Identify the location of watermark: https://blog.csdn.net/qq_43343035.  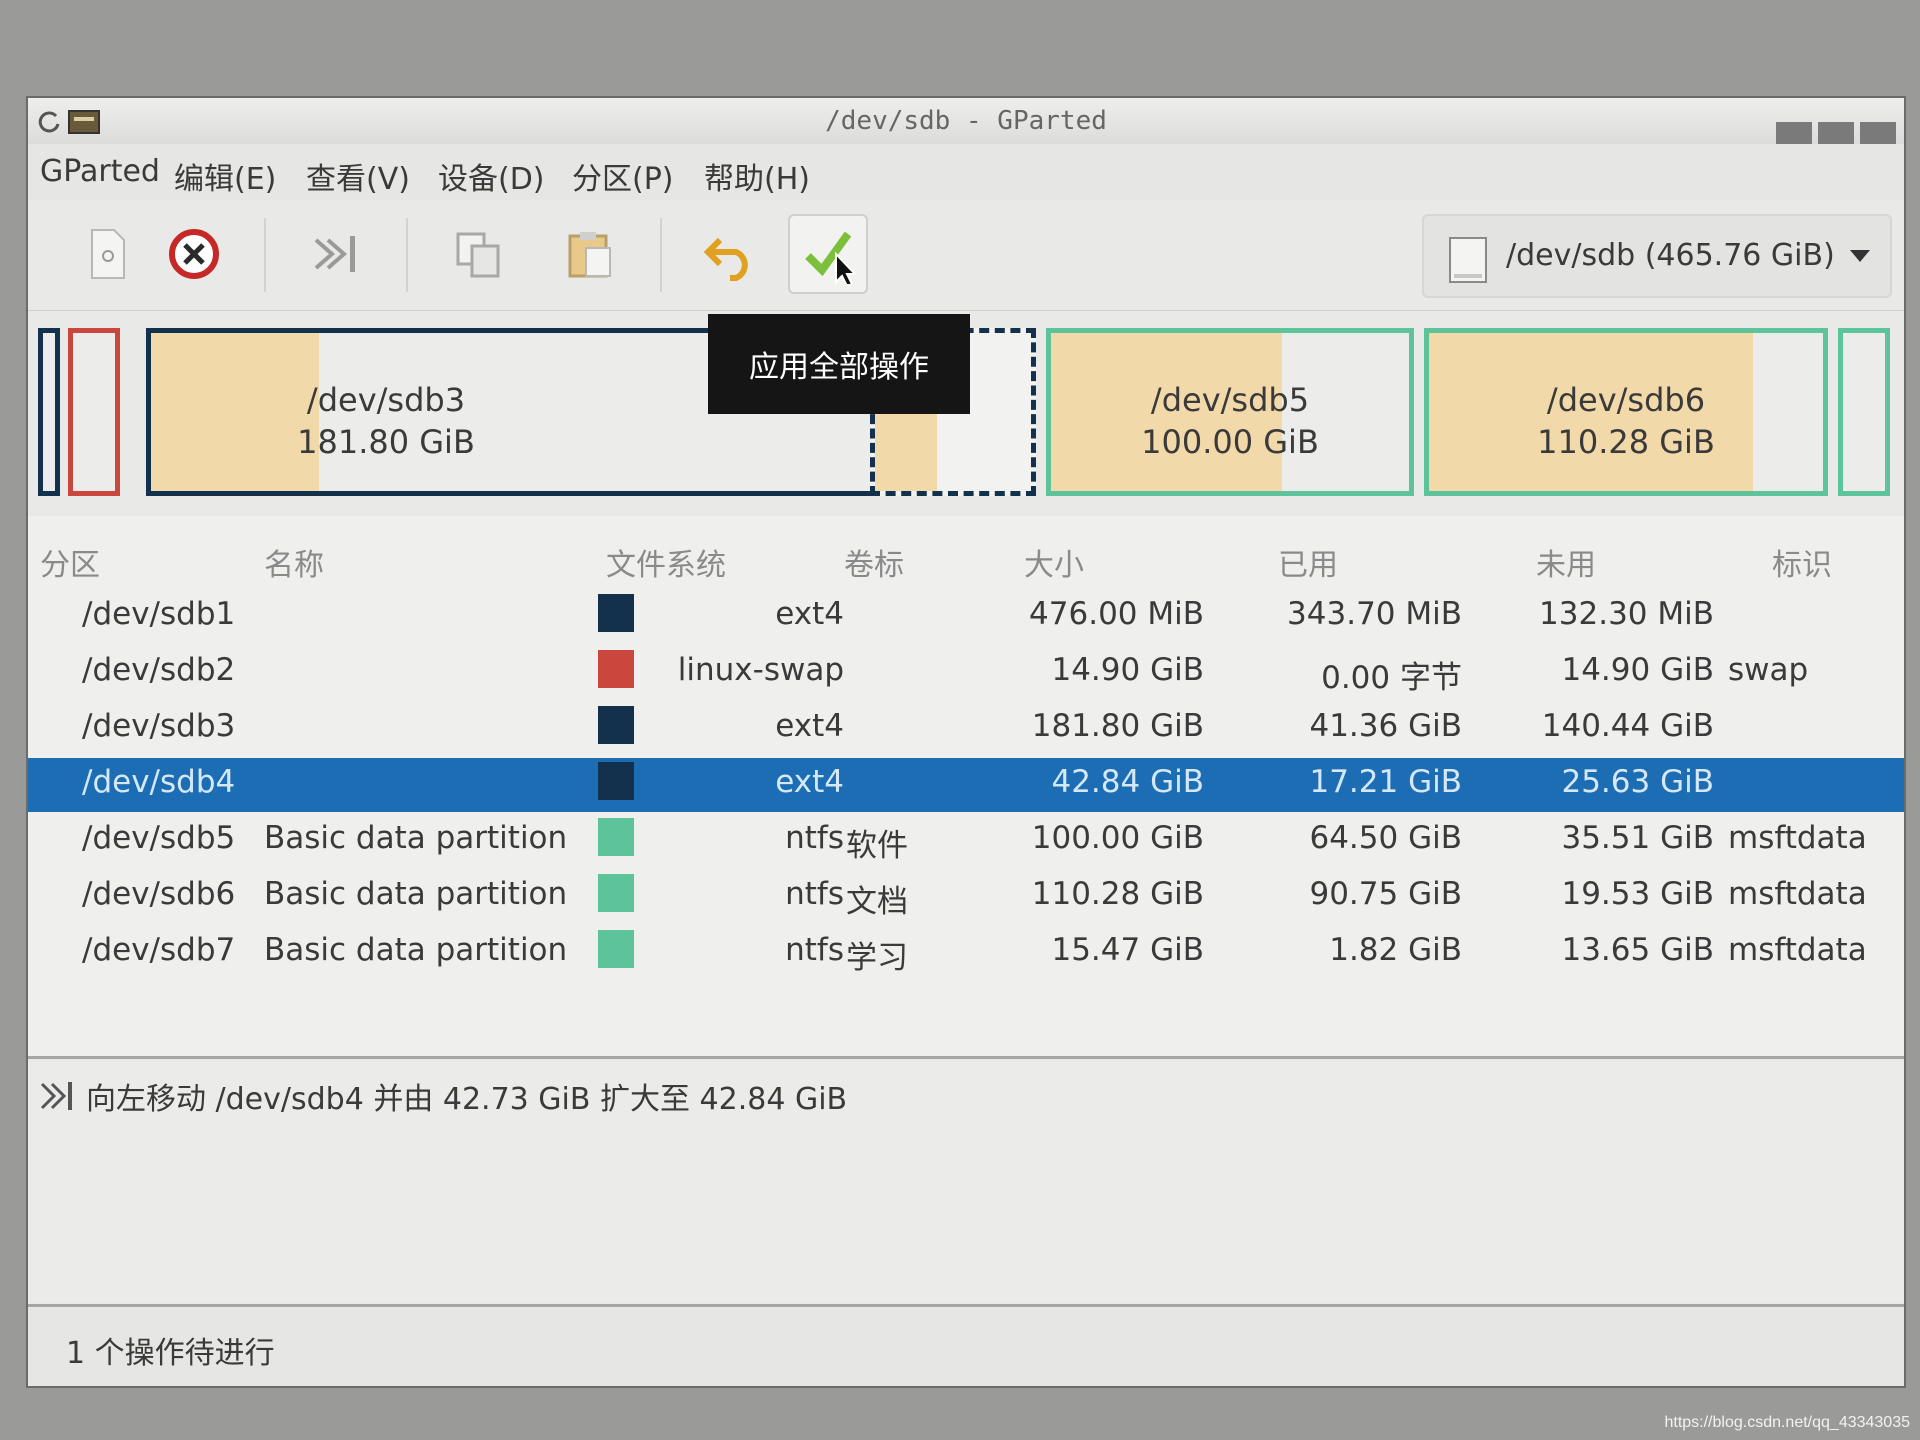
(1787, 1422).